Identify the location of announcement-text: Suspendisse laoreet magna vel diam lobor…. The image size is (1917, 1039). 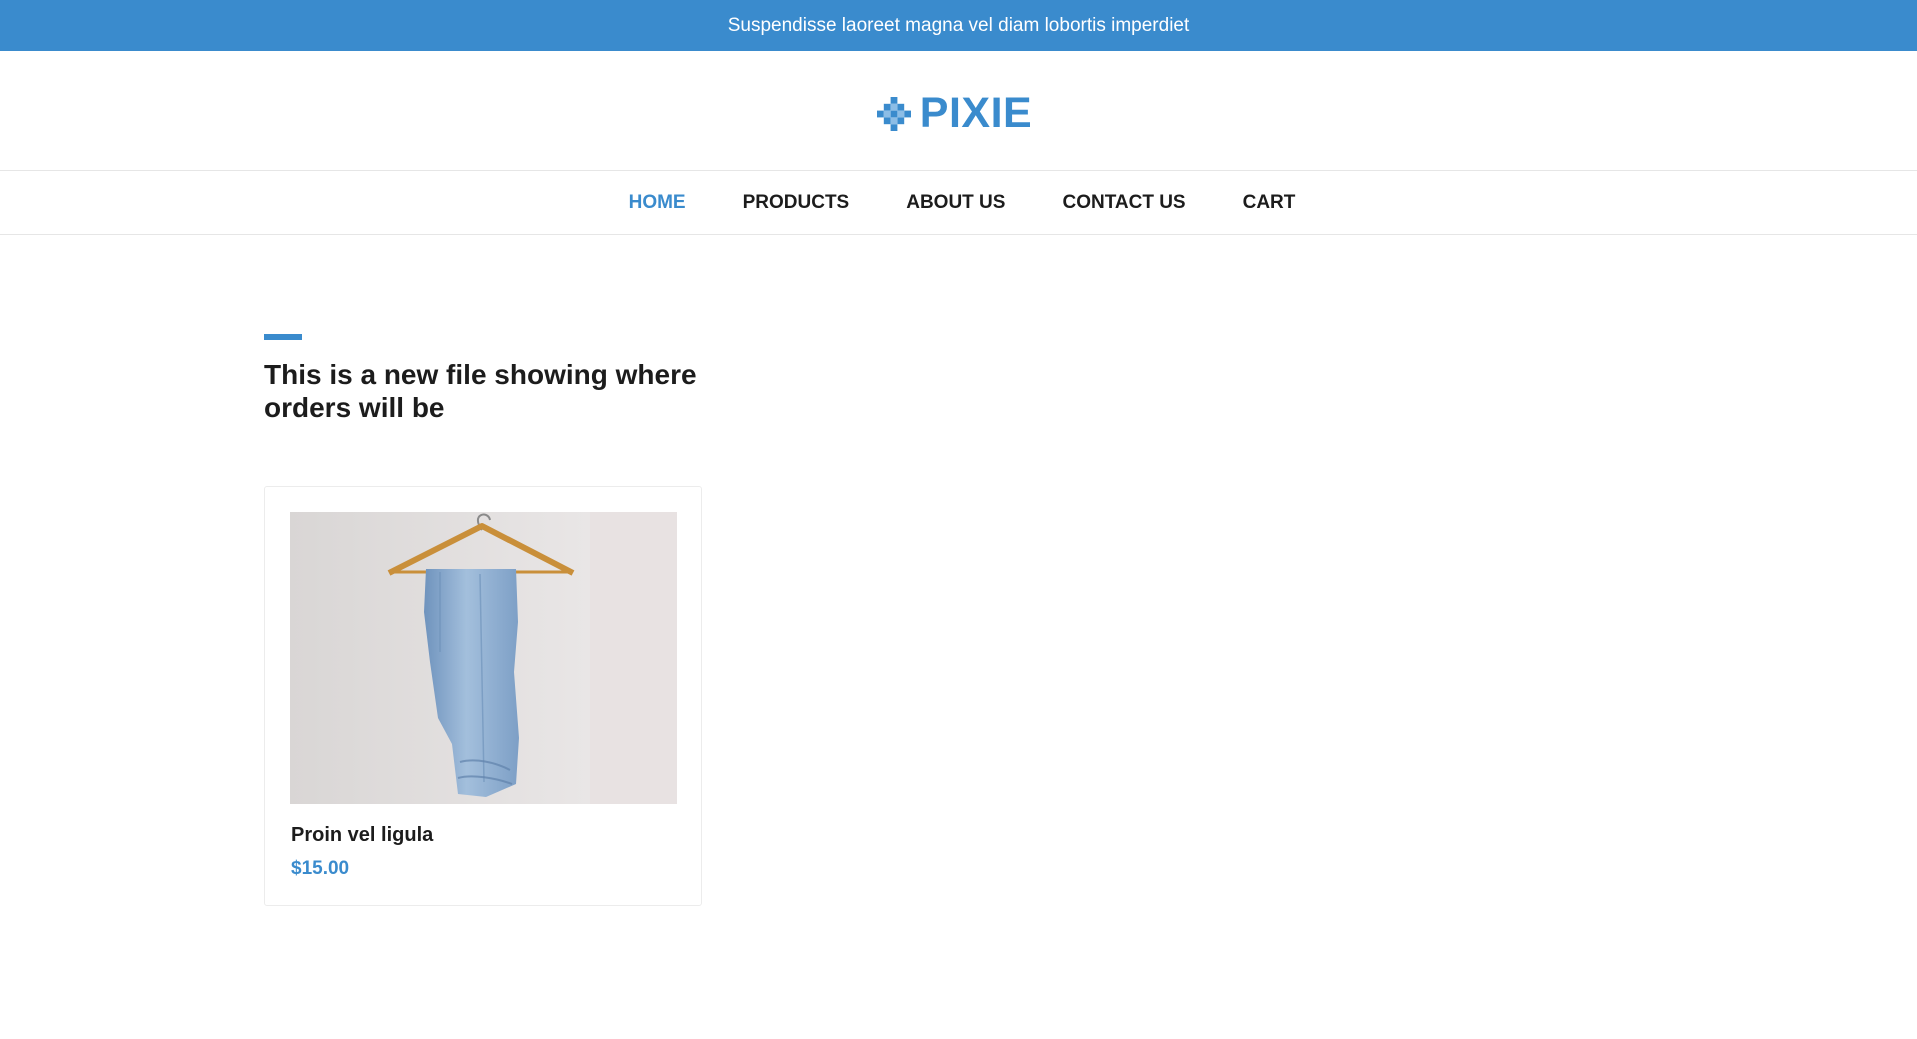
(958, 25).